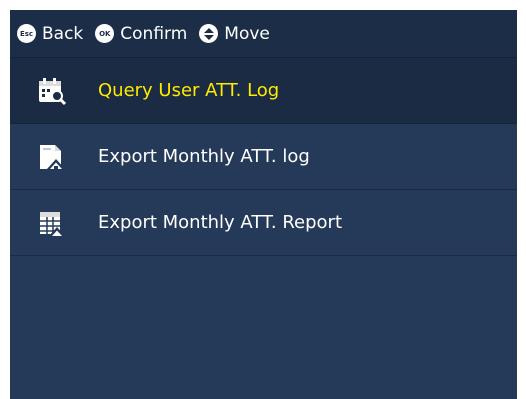 This screenshot has height=399, width=526. Describe the element at coordinates (247, 33) in the screenshot. I see `move-label: Move` at that location.